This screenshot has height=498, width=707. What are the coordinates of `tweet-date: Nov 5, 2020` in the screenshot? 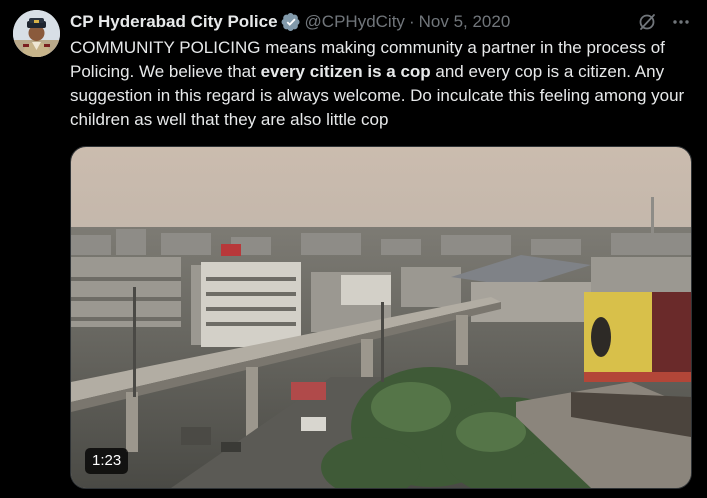 It's located at (465, 22).